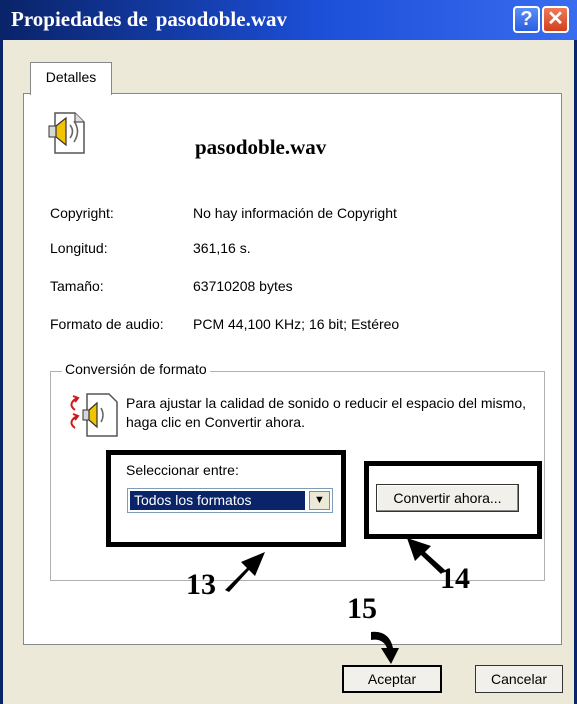  Describe the element at coordinates (245, 572) in the screenshot. I see `arrow-13-icon` at that location.